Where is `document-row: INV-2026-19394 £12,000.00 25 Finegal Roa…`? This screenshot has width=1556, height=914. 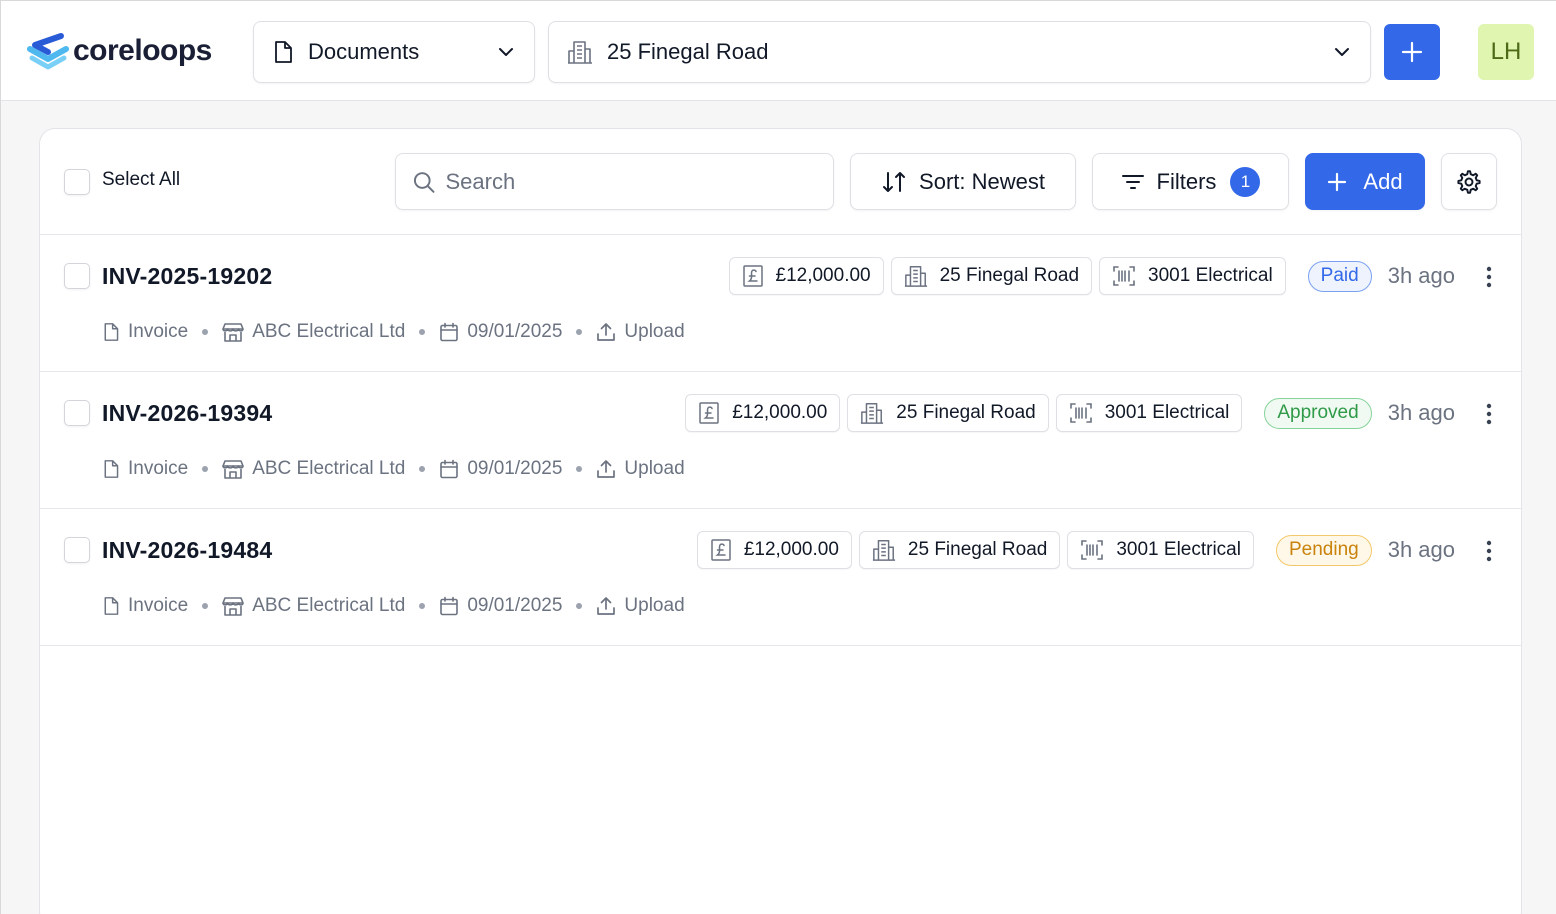 document-row: INV-2026-19394 £12,000.00 25 Finegal Roa… is located at coordinates (780, 440).